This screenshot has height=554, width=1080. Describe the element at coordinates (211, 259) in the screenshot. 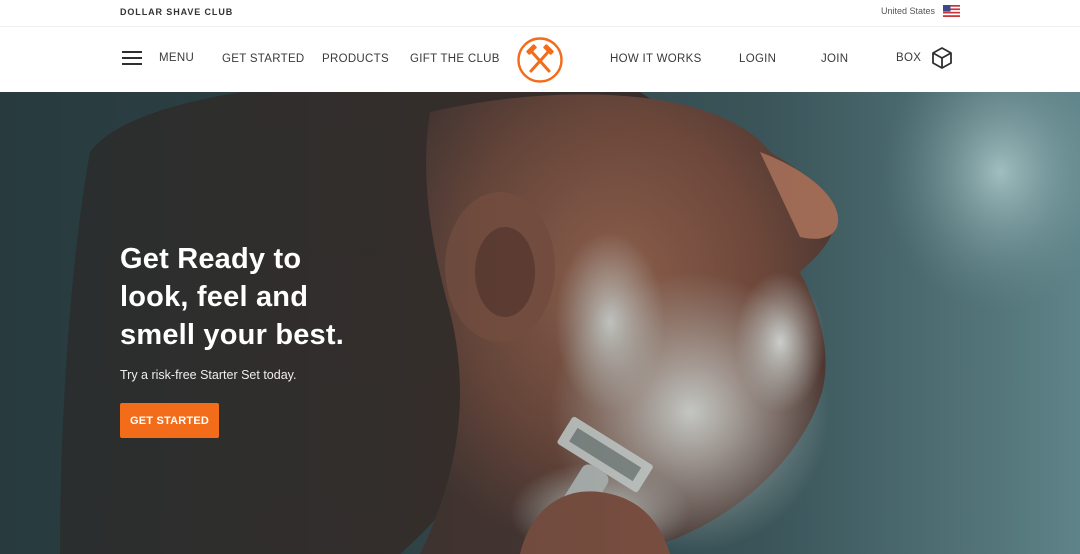

I see `hero-headline-line: Get Ready to` at that location.